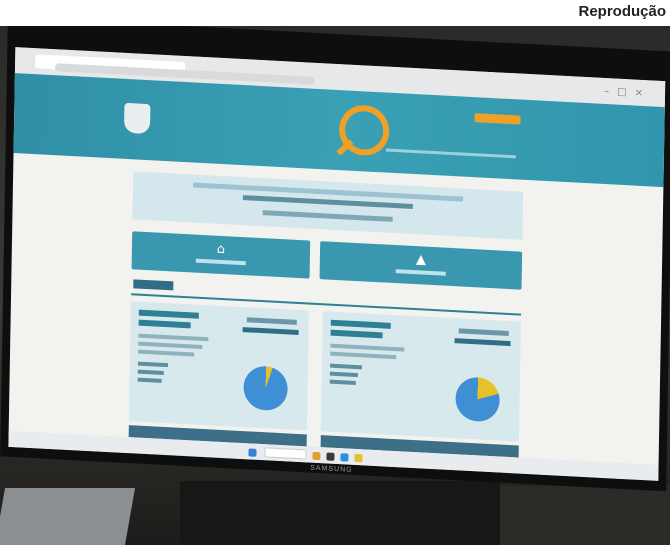  What do you see at coordinates (285, 453) in the screenshot?
I see `search-input` at bounding box center [285, 453].